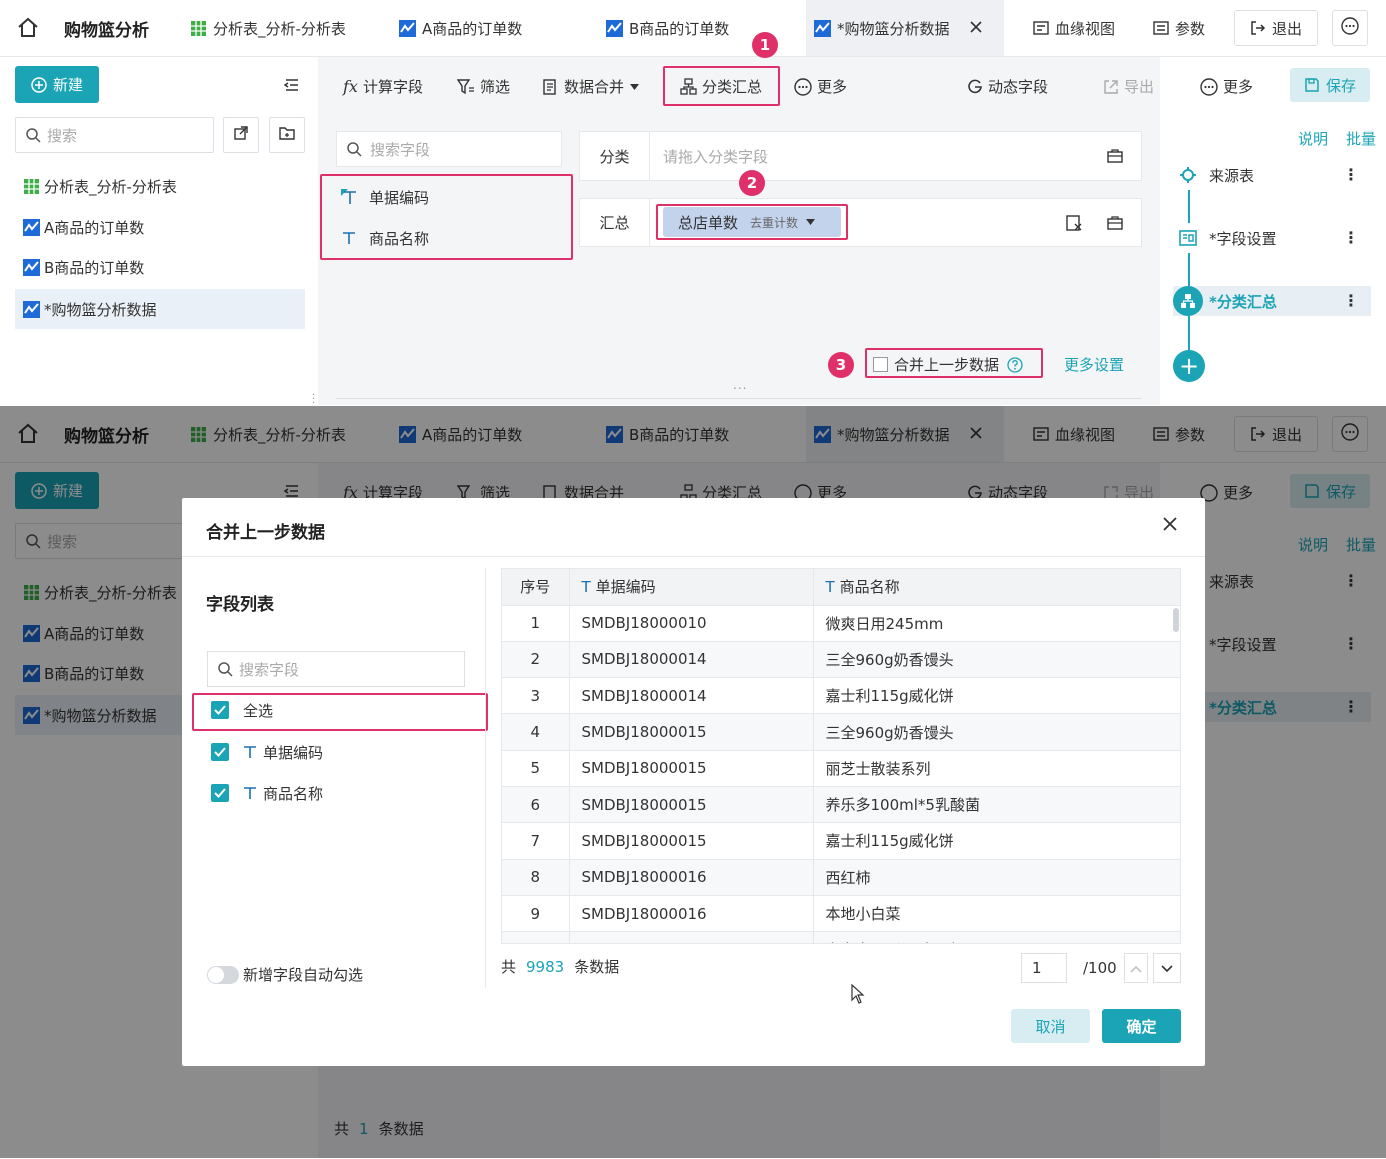 The height and width of the screenshot is (1159, 1386). What do you see at coordinates (267, 793) in the screenshot?
I see `field-checkbox: 商品名称` at bounding box center [267, 793].